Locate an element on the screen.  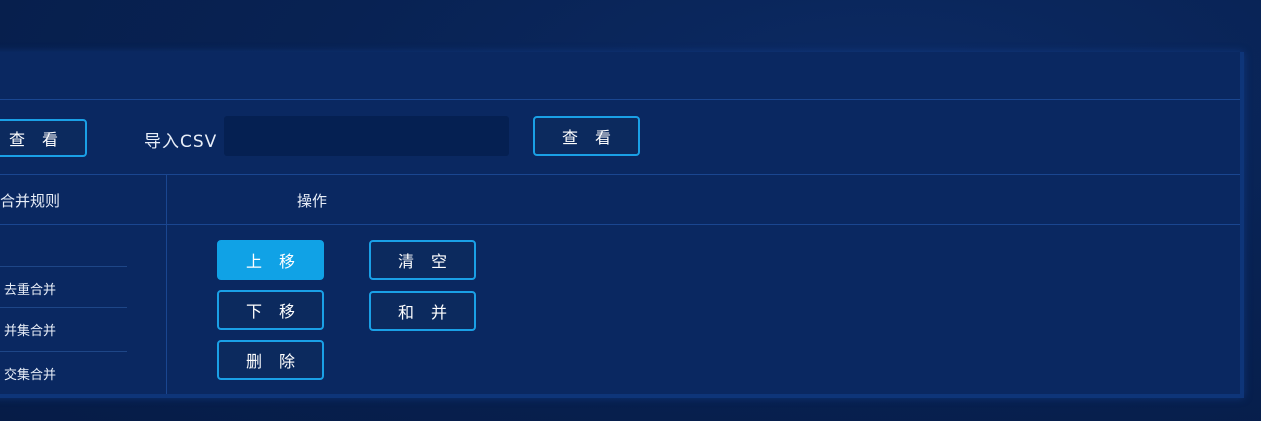
rule-item-union: 并集合并 is located at coordinates (63, 328).